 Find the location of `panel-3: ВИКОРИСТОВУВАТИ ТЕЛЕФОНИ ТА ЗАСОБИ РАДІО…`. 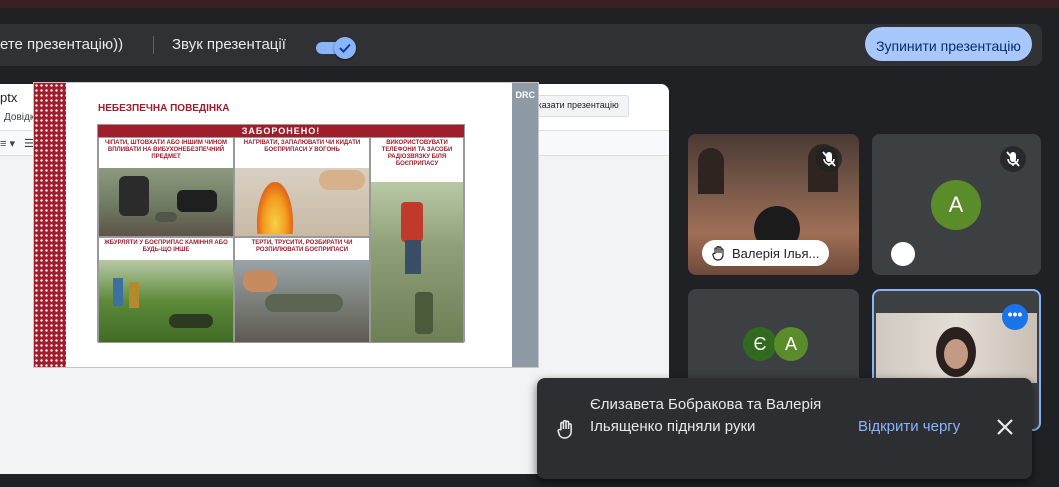

panel-3: ВИКОРИСТОВУВАТИ ТЕЛЕФОНИ ТА ЗАСОБИ РАДІО… is located at coordinates (417, 240).